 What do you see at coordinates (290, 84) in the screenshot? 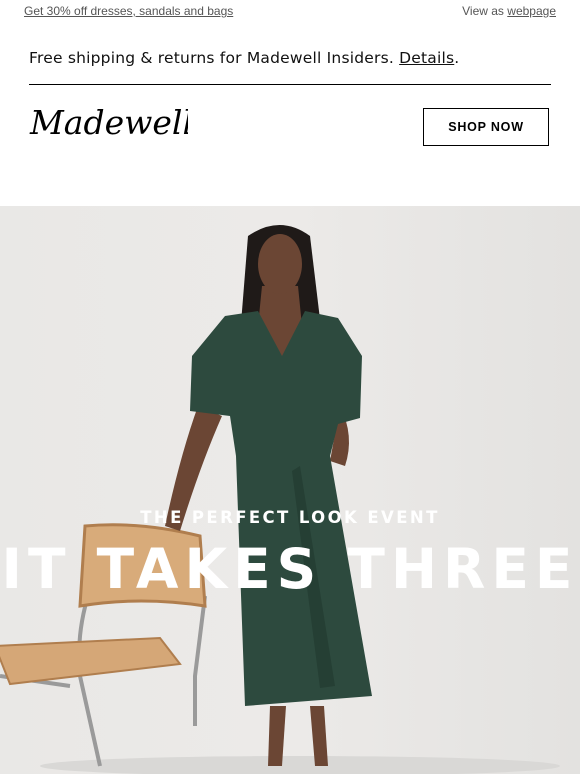
I see `divider` at bounding box center [290, 84].